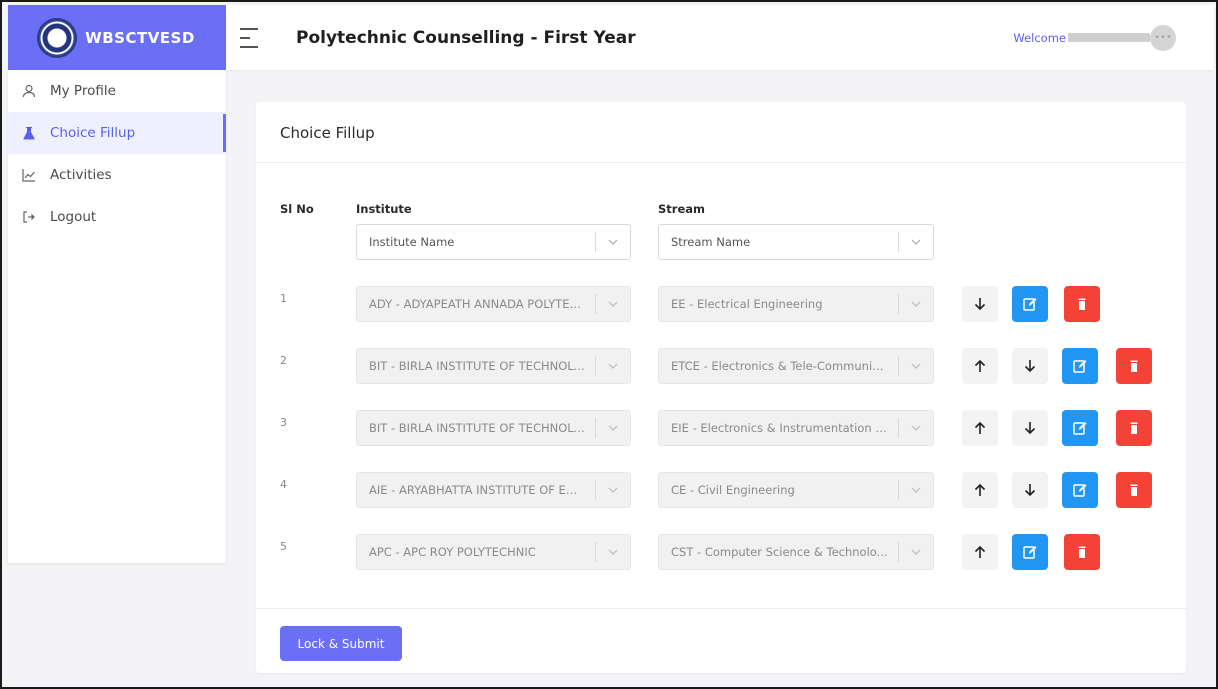 Image resolution: width=1218 pixels, height=689 pixels. What do you see at coordinates (283, 360) in the screenshot?
I see `row-slno: 2` at bounding box center [283, 360].